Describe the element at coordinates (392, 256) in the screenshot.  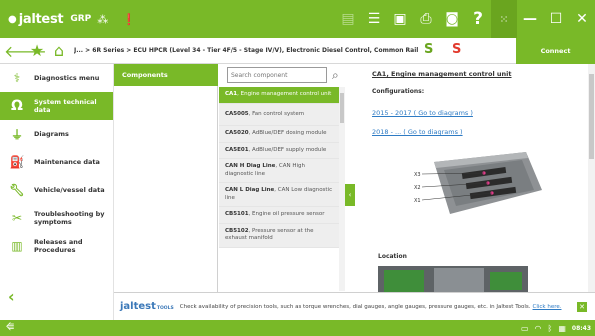
I see `location-label: Location` at that location.